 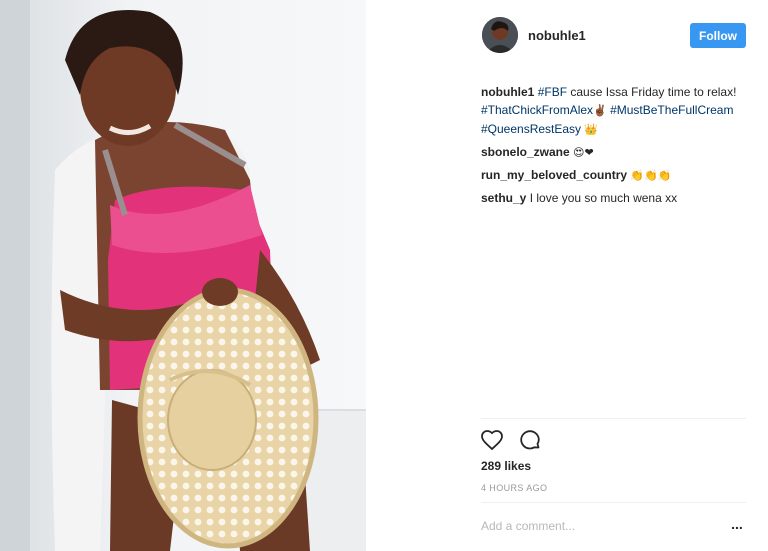 I want to click on comment-icon, so click(x=530, y=440).